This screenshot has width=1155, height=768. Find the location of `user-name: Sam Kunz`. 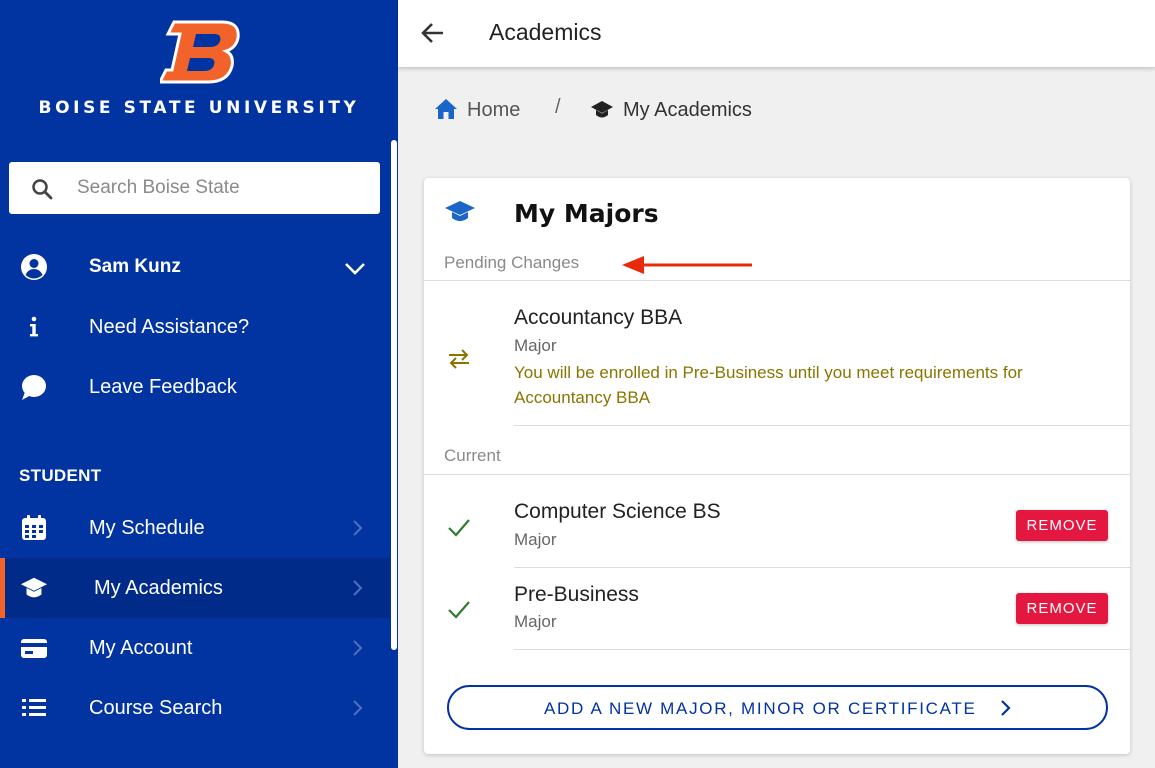

user-name: Sam Kunz is located at coordinates (135, 266).